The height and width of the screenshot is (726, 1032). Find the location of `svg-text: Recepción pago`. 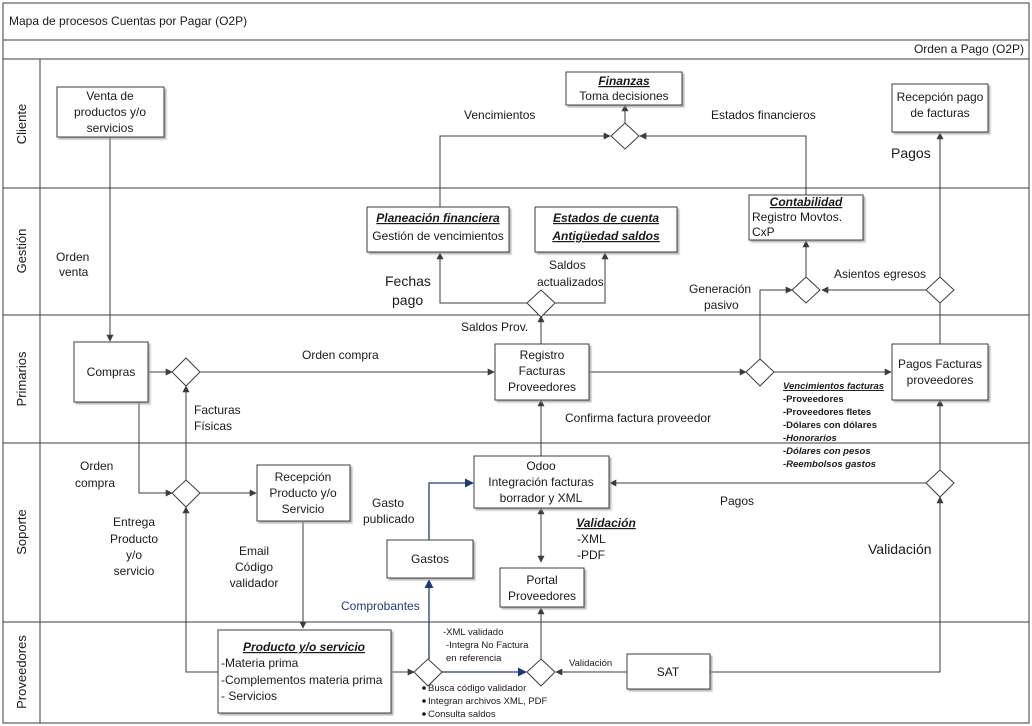

svg-text: Recepción pago is located at coordinates (940, 97).